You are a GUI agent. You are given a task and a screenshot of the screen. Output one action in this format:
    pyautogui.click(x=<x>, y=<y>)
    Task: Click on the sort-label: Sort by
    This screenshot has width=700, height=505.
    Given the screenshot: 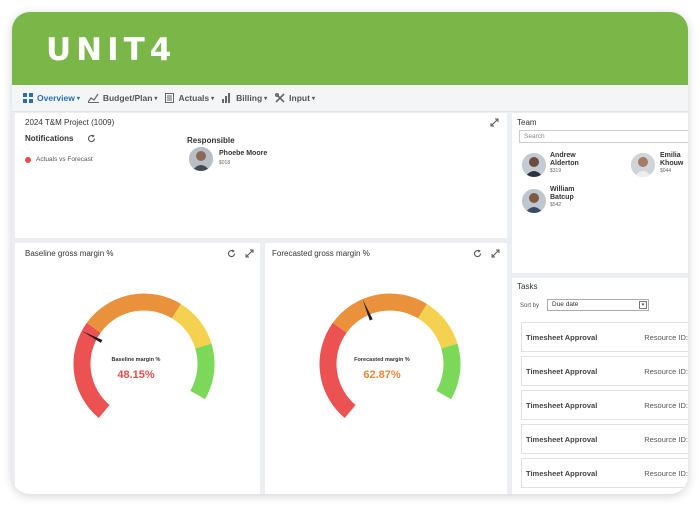 What is the action you would take?
    pyautogui.click(x=530, y=306)
    